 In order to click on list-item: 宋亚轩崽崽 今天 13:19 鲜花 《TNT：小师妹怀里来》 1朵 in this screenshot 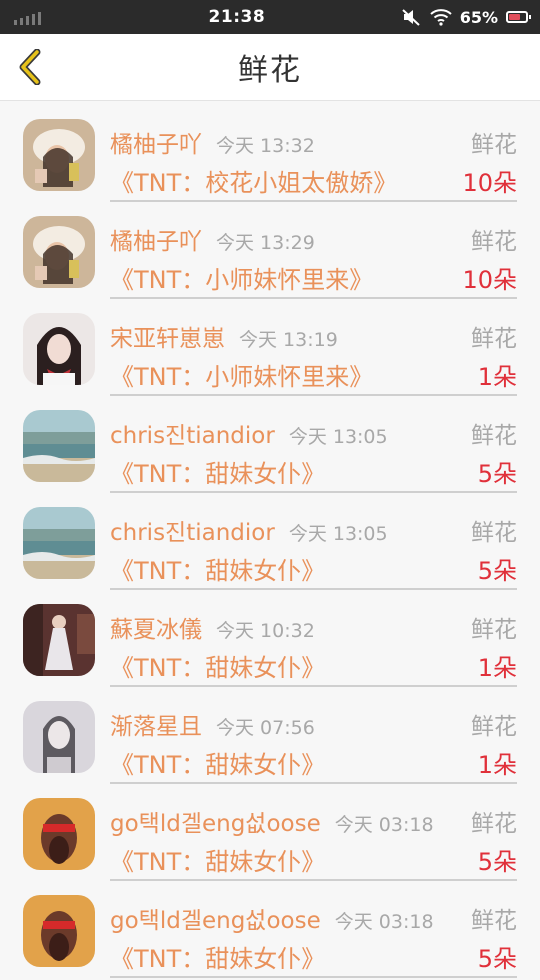, I will do `click(270, 349)`.